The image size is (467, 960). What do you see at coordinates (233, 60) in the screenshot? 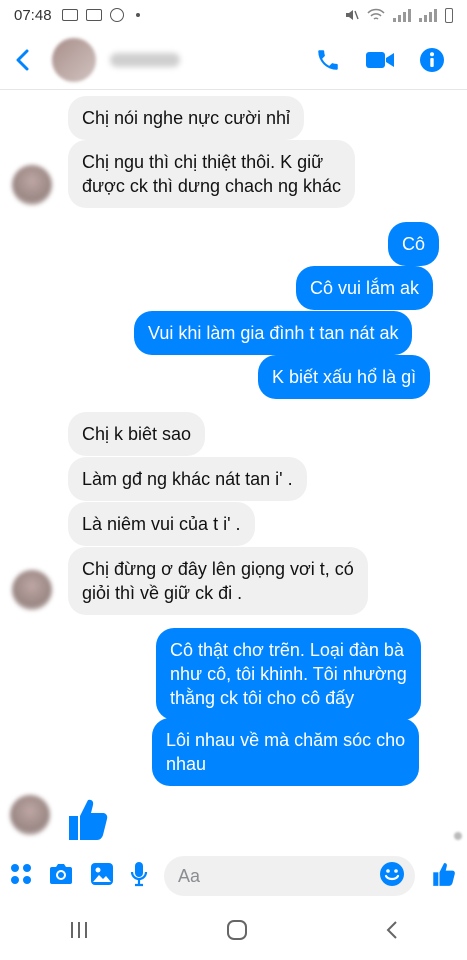
I see `conversation-header` at bounding box center [233, 60].